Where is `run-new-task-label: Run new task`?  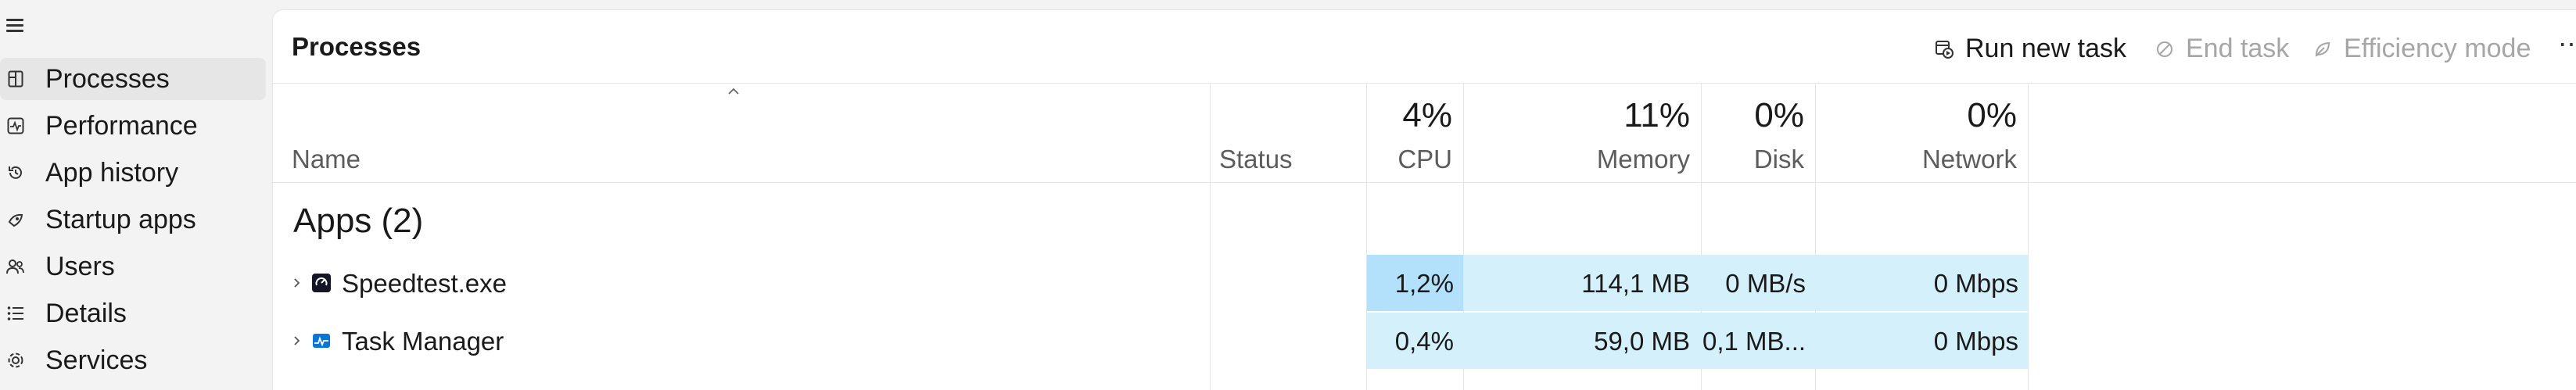 run-new-task-label: Run new task is located at coordinates (2046, 48).